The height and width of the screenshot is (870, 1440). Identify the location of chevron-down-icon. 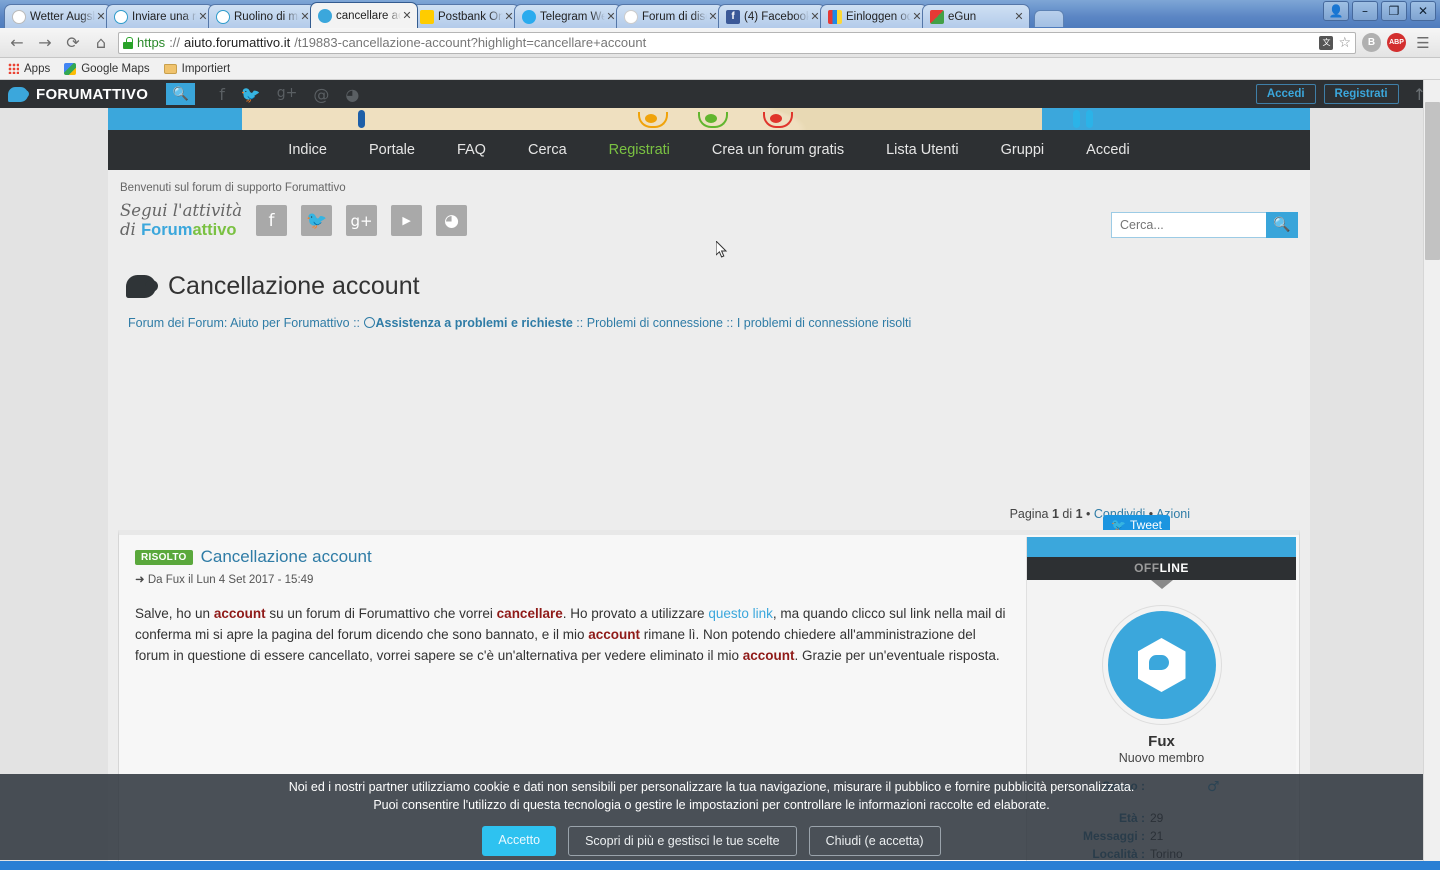
(1161, 584).